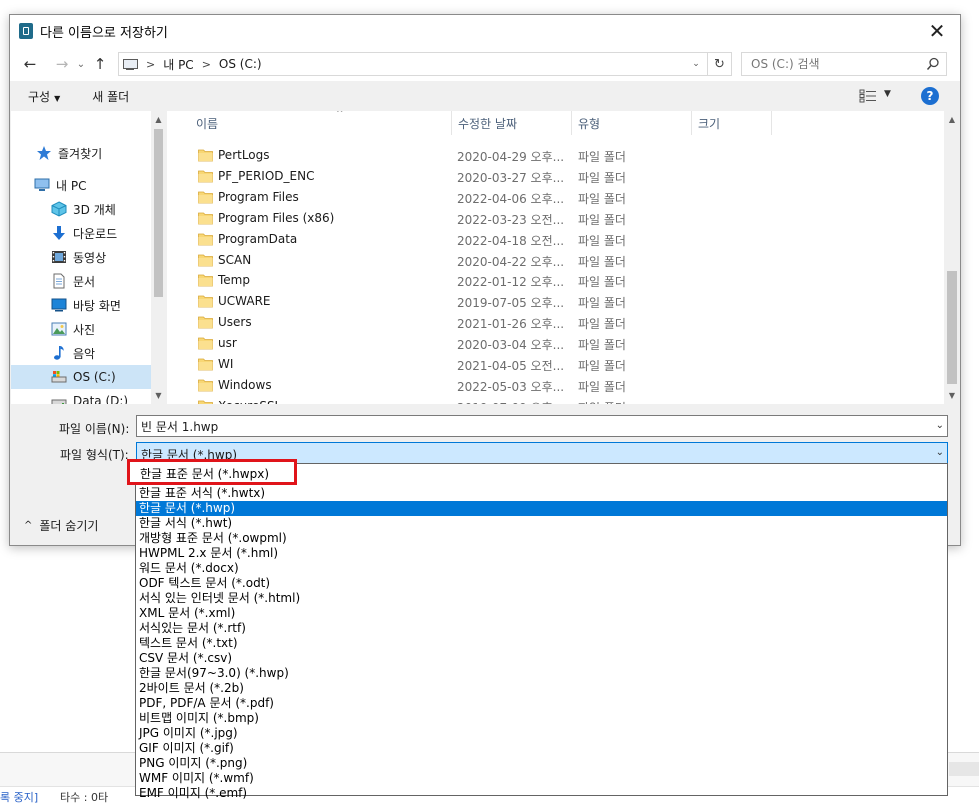 The image size is (979, 806). What do you see at coordinates (541, 643) in the screenshot?
I see `filetype-option: 텍스트 문서 (*.txt)` at bounding box center [541, 643].